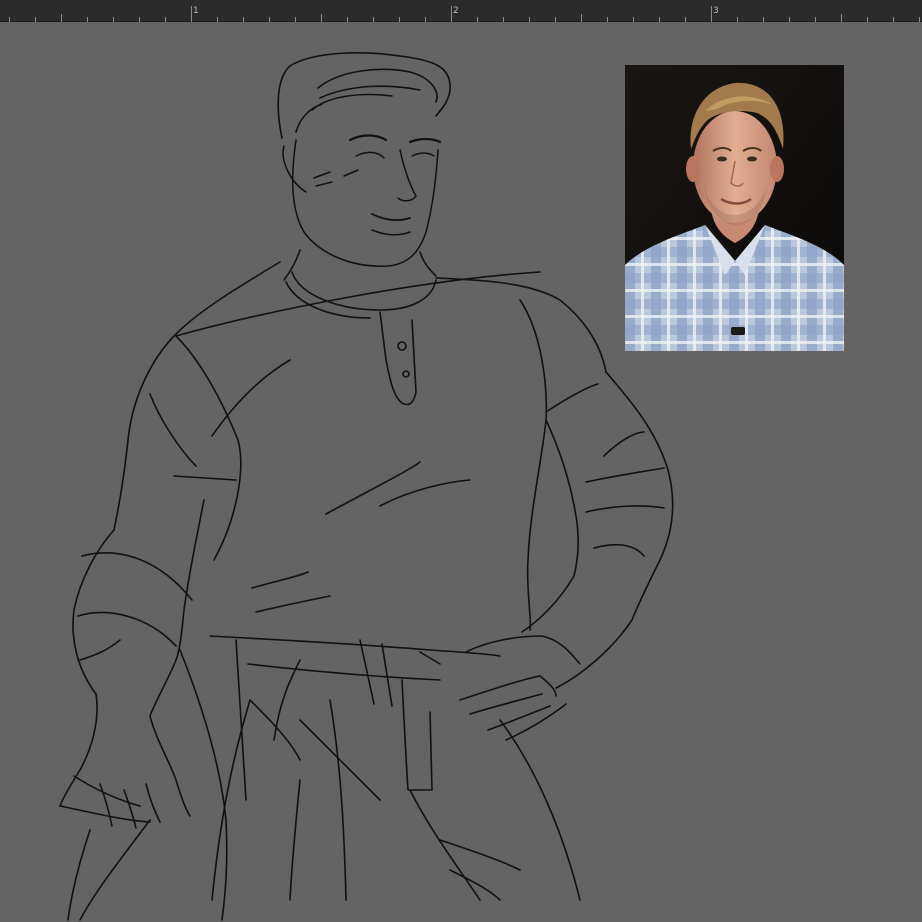  I want to click on reference-photo, so click(734, 208).